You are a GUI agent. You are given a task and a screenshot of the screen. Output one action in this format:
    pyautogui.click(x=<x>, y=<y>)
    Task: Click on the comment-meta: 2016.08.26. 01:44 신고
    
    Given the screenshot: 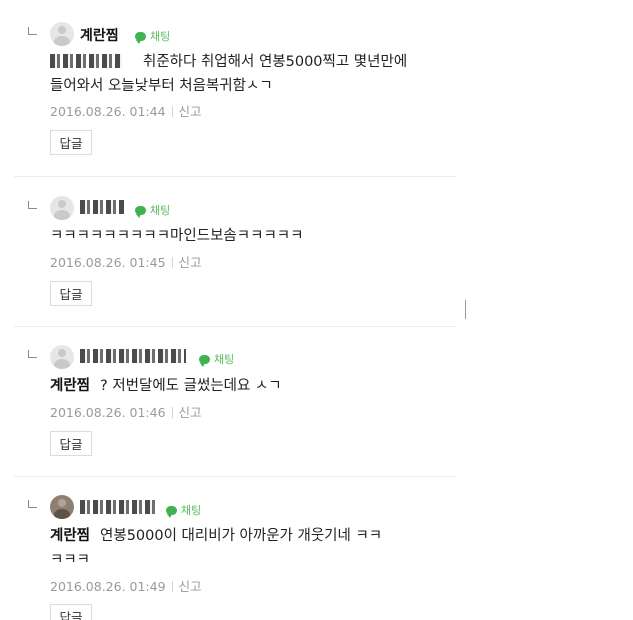 What is the action you would take?
    pyautogui.click(x=126, y=110)
    